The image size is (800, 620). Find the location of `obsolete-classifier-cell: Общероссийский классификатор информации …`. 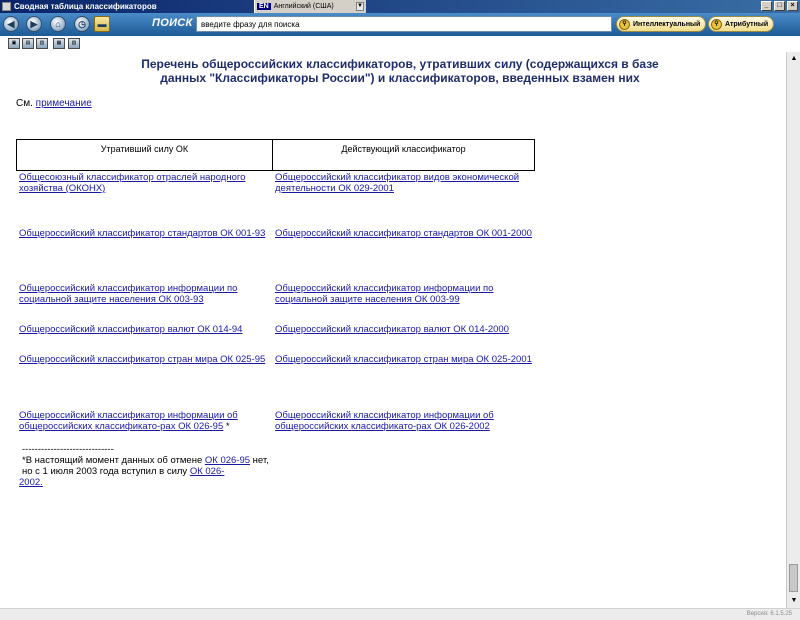

obsolete-classifier-cell: Общероссийский классификатор информации … is located at coordinates (143, 421).